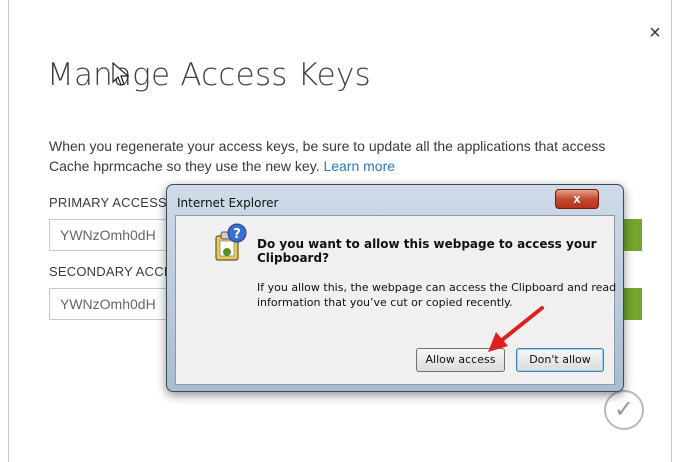 The height and width of the screenshot is (462, 679). What do you see at coordinates (624, 410) in the screenshot?
I see `confirm-button: ✓` at bounding box center [624, 410].